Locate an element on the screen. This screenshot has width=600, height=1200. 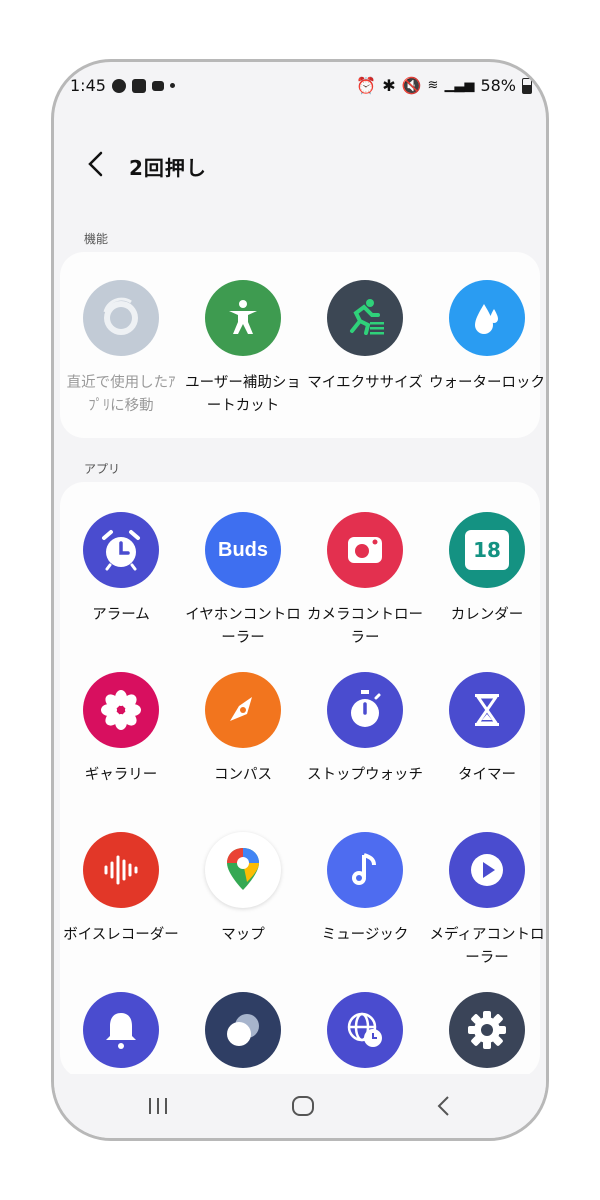
apps-item-label: イヤホンコントローラー is located at coordinates (243, 626).